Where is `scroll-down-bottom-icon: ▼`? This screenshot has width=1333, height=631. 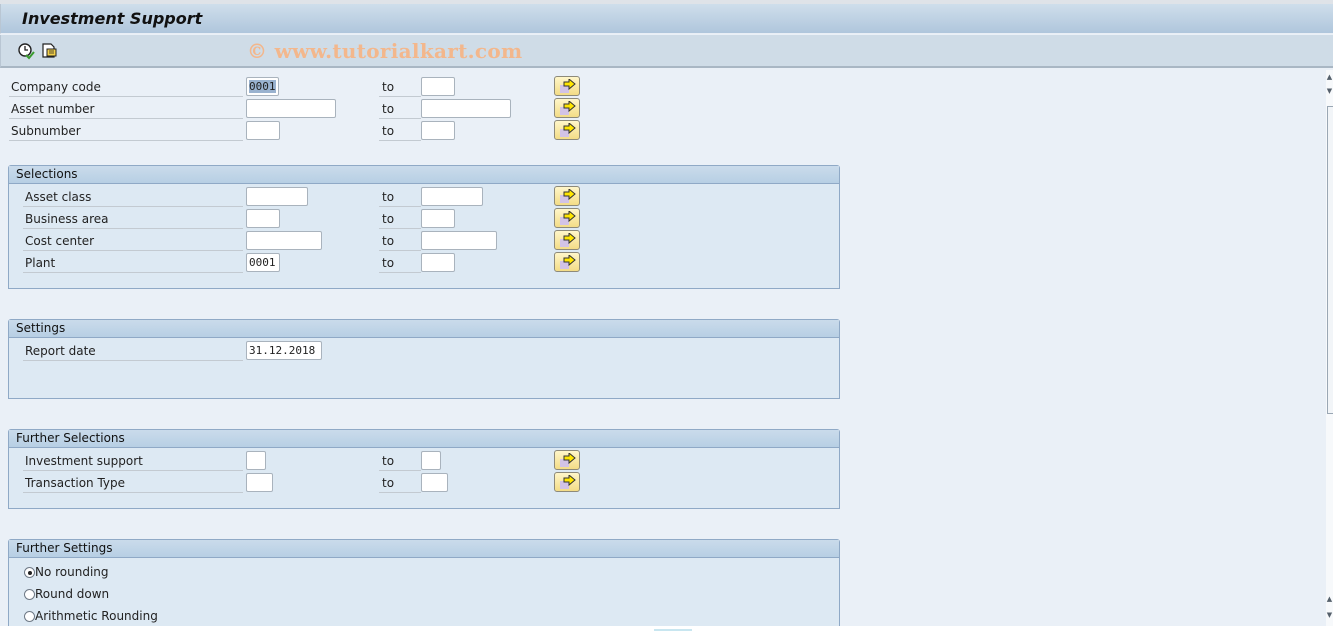
scroll-down-bottom-icon: ▼ is located at coordinates (1329, 615).